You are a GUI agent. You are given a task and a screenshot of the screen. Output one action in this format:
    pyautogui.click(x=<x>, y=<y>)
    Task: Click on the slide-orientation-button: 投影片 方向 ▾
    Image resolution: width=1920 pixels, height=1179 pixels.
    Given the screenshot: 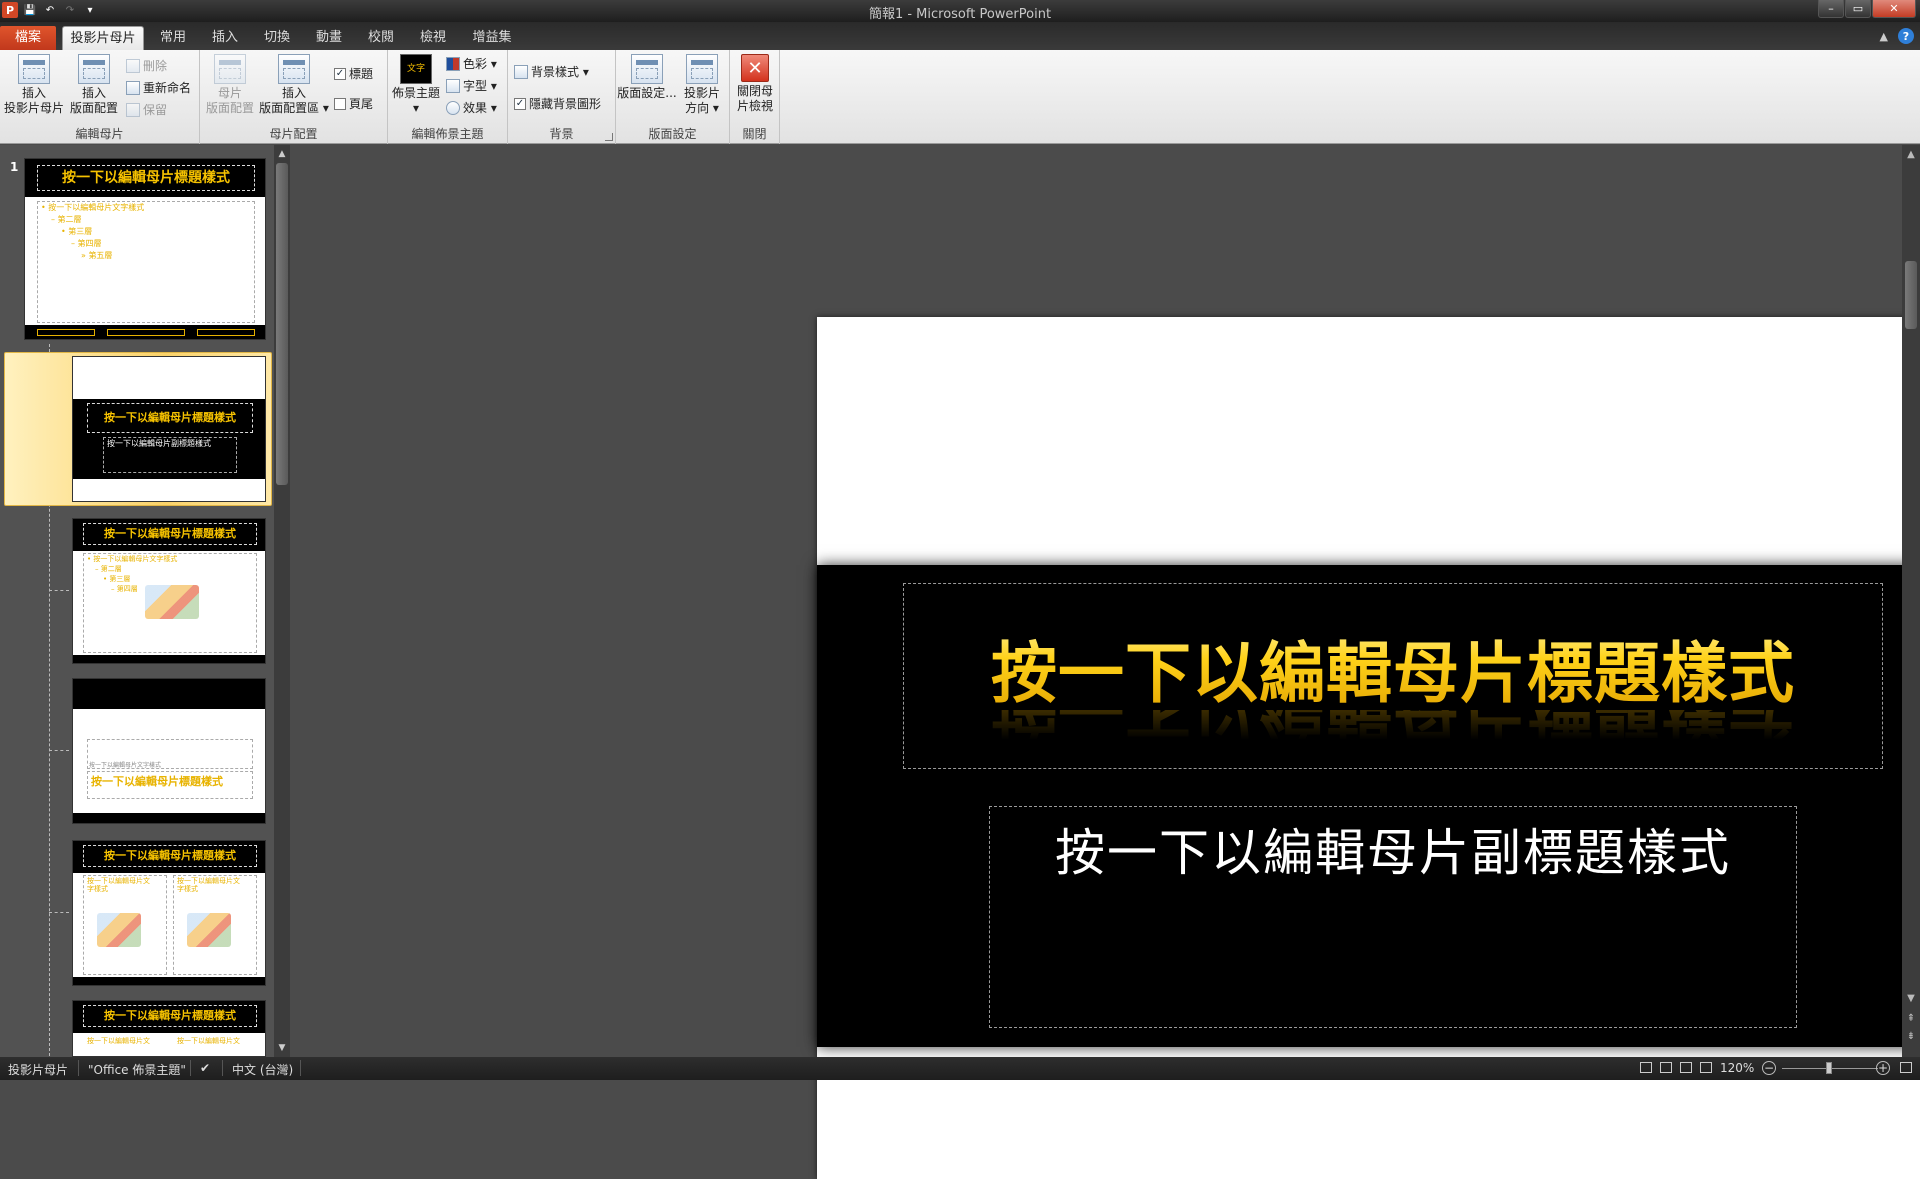 What is the action you would take?
    pyautogui.click(x=702, y=85)
    